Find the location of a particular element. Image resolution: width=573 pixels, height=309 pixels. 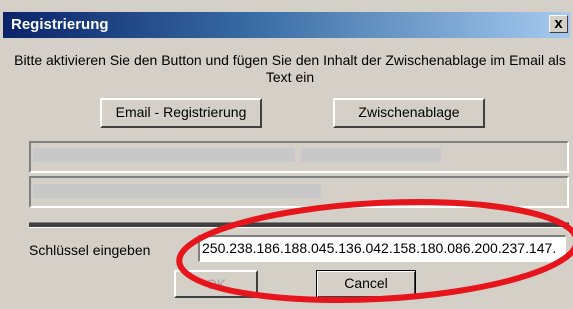

email-registration-button: Email - Registrierung is located at coordinates (181, 113).